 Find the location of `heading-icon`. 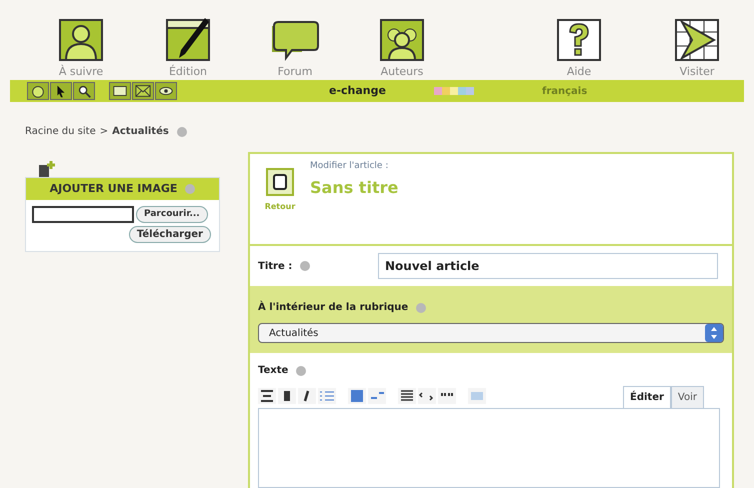

heading-icon is located at coordinates (267, 396).